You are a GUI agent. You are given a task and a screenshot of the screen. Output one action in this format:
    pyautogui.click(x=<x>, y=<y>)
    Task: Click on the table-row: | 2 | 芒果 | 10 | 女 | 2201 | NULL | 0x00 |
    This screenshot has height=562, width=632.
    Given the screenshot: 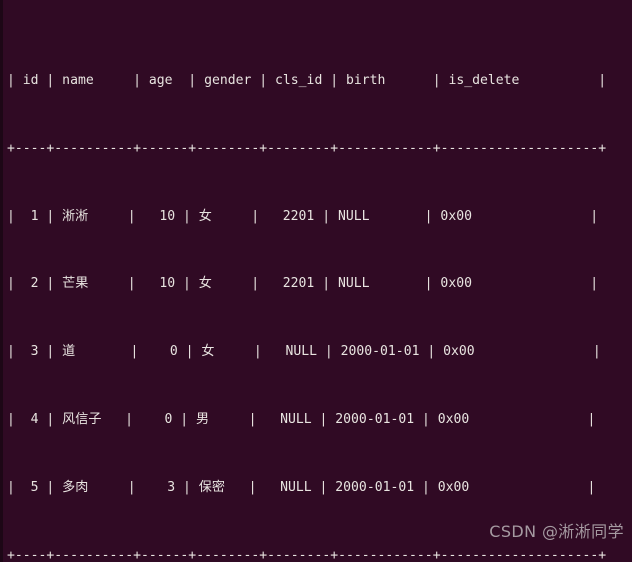 What is the action you would take?
    pyautogui.click(x=303, y=284)
    